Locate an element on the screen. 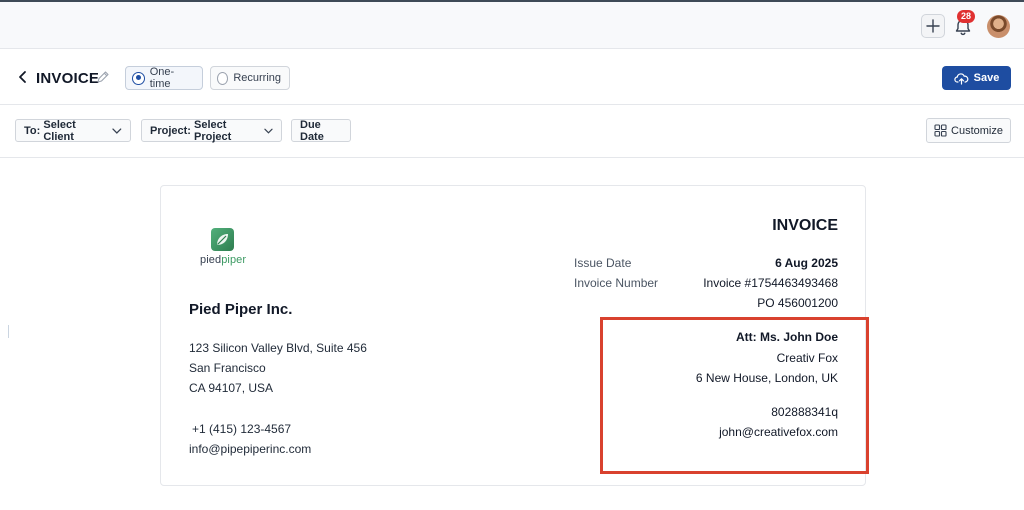 This screenshot has width=1024, height=510. one-time-option: One-time is located at coordinates (164, 78).